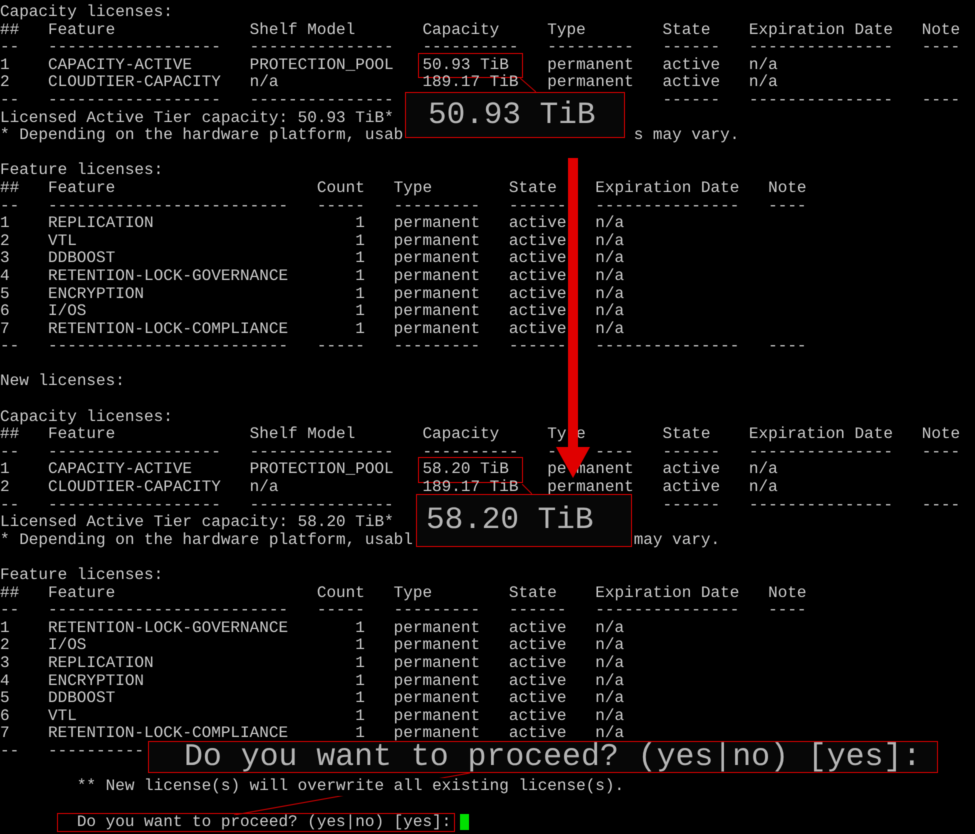  I want to click on terminal-line: Feature licenses:, so click(82, 171).